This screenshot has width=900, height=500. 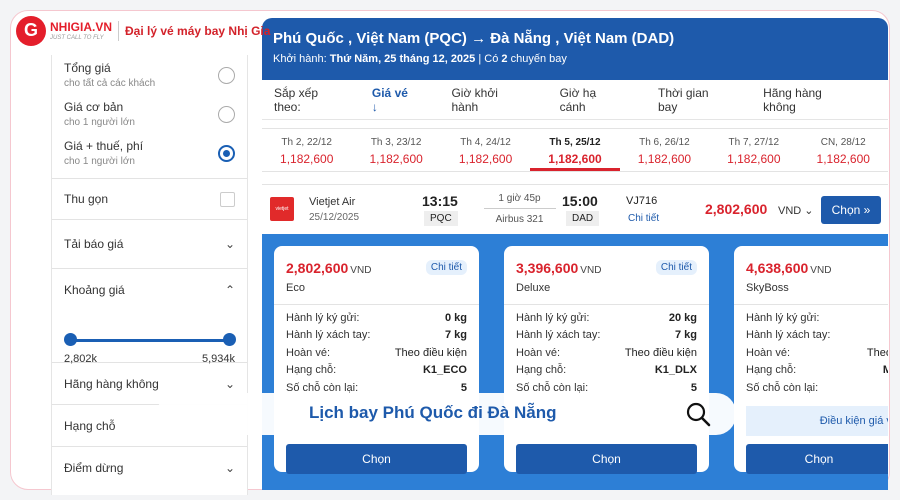 What do you see at coordinates (226, 153) in the screenshot?
I see `radio-button-selected` at bounding box center [226, 153].